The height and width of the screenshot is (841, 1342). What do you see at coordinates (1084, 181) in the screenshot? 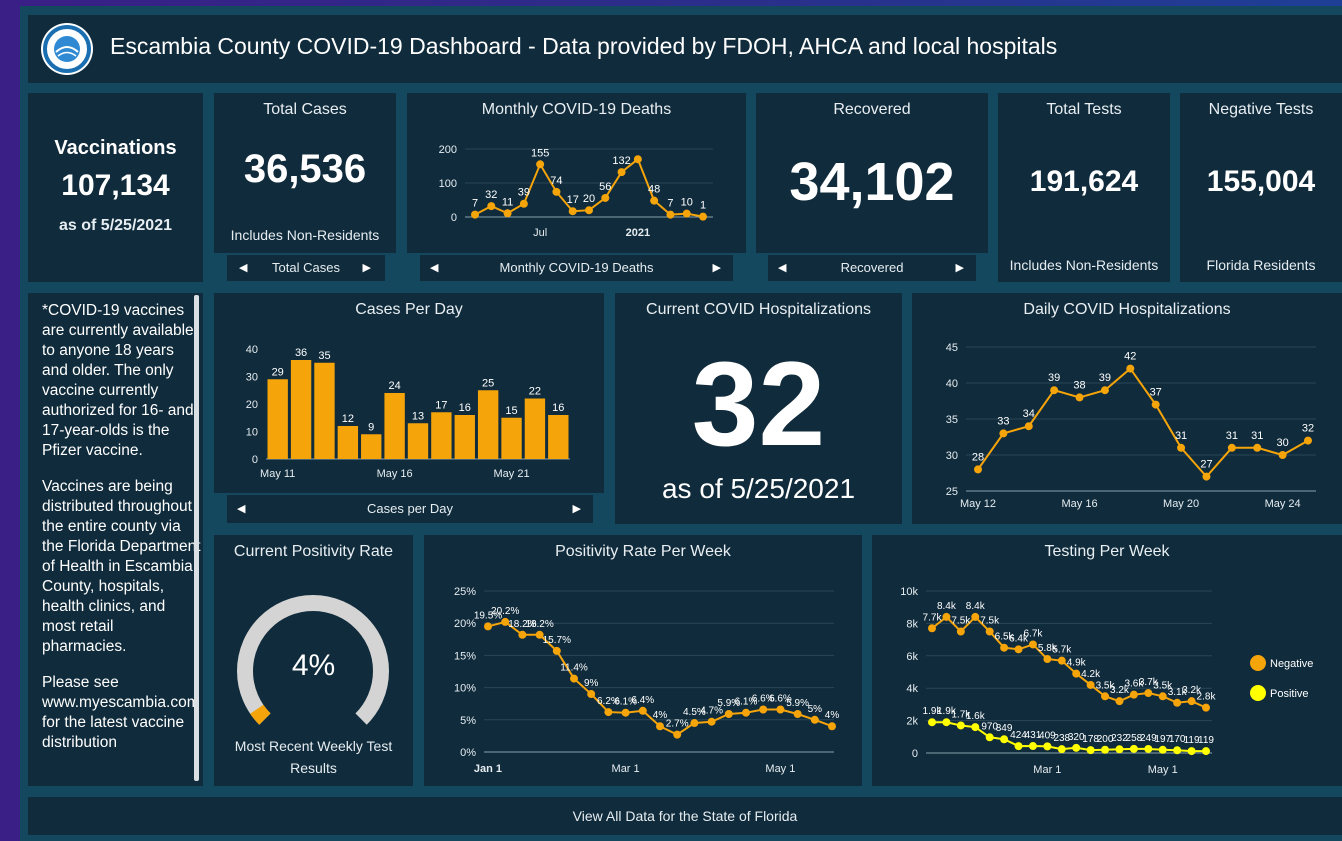
I see `total-tests-value: 191,624` at bounding box center [1084, 181].